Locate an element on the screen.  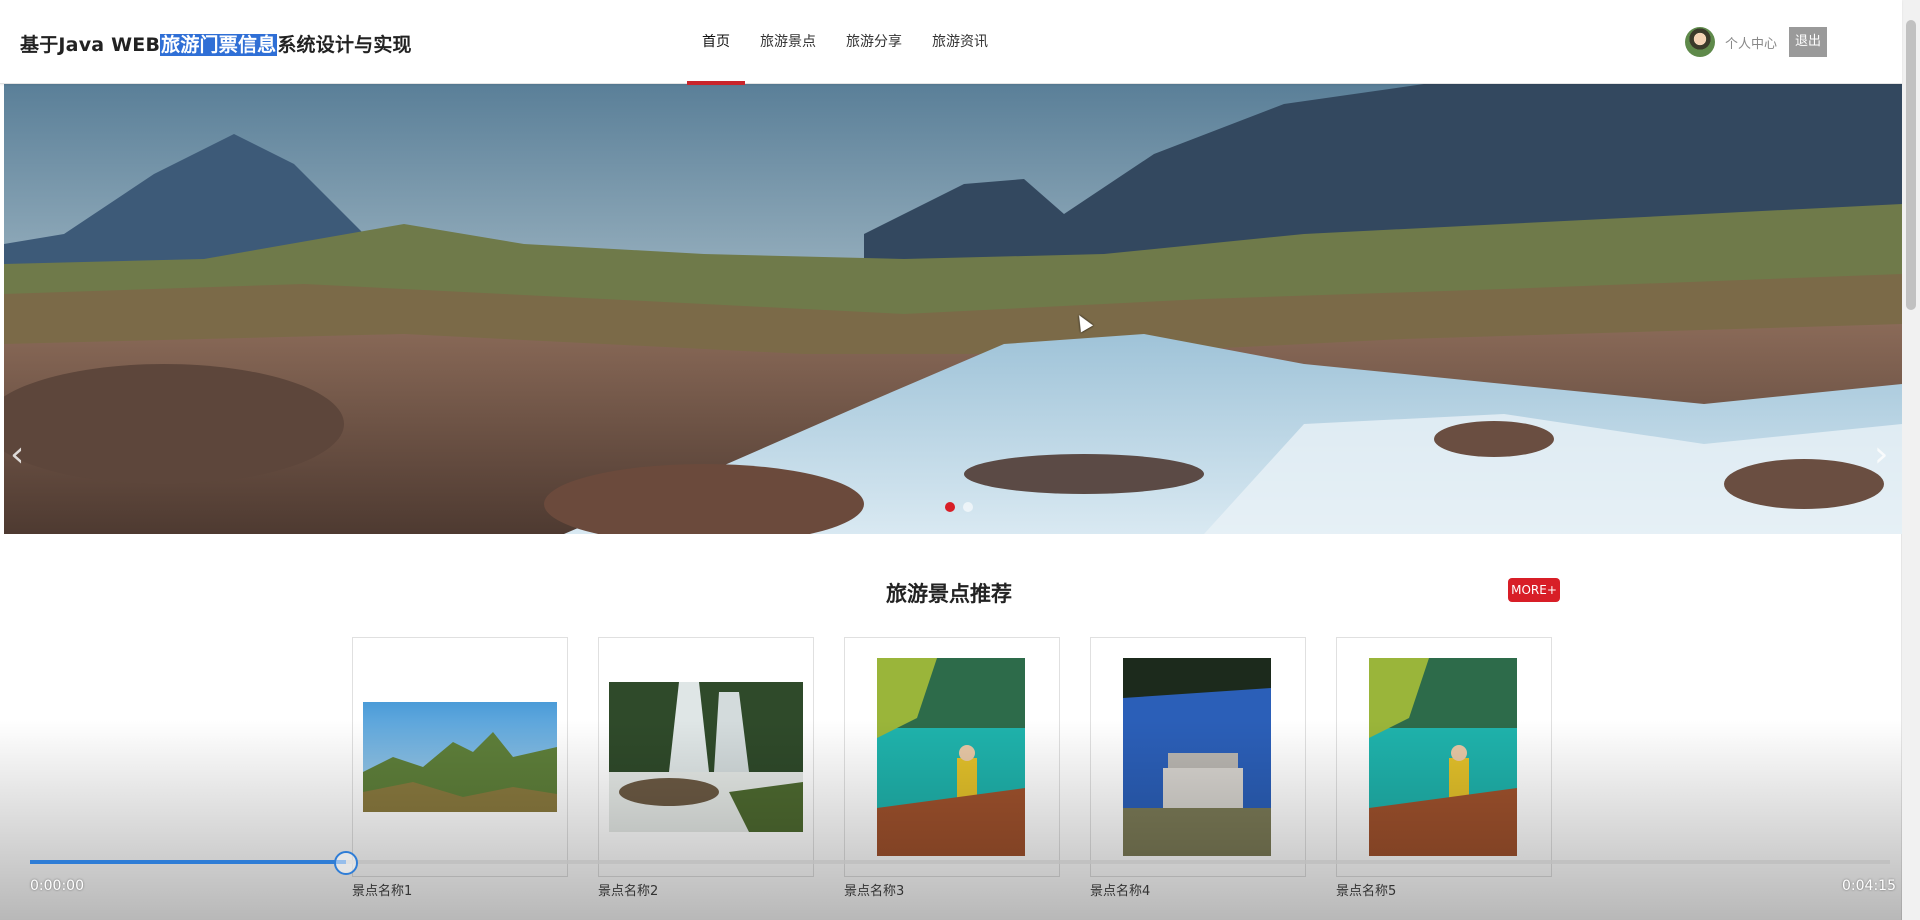
more-button: MORE+ is located at coordinates (1534, 590).